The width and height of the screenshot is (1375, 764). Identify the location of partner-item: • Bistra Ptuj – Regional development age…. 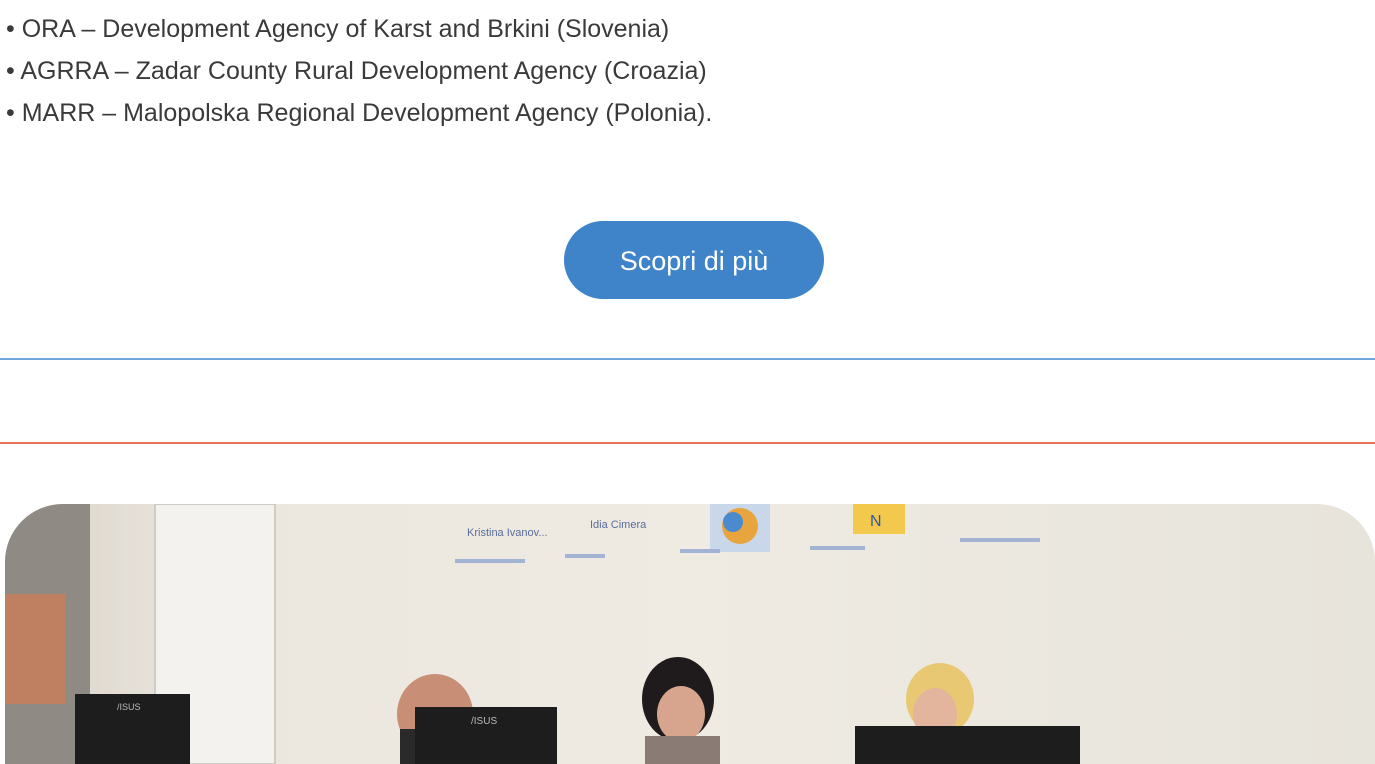
(359, 4).